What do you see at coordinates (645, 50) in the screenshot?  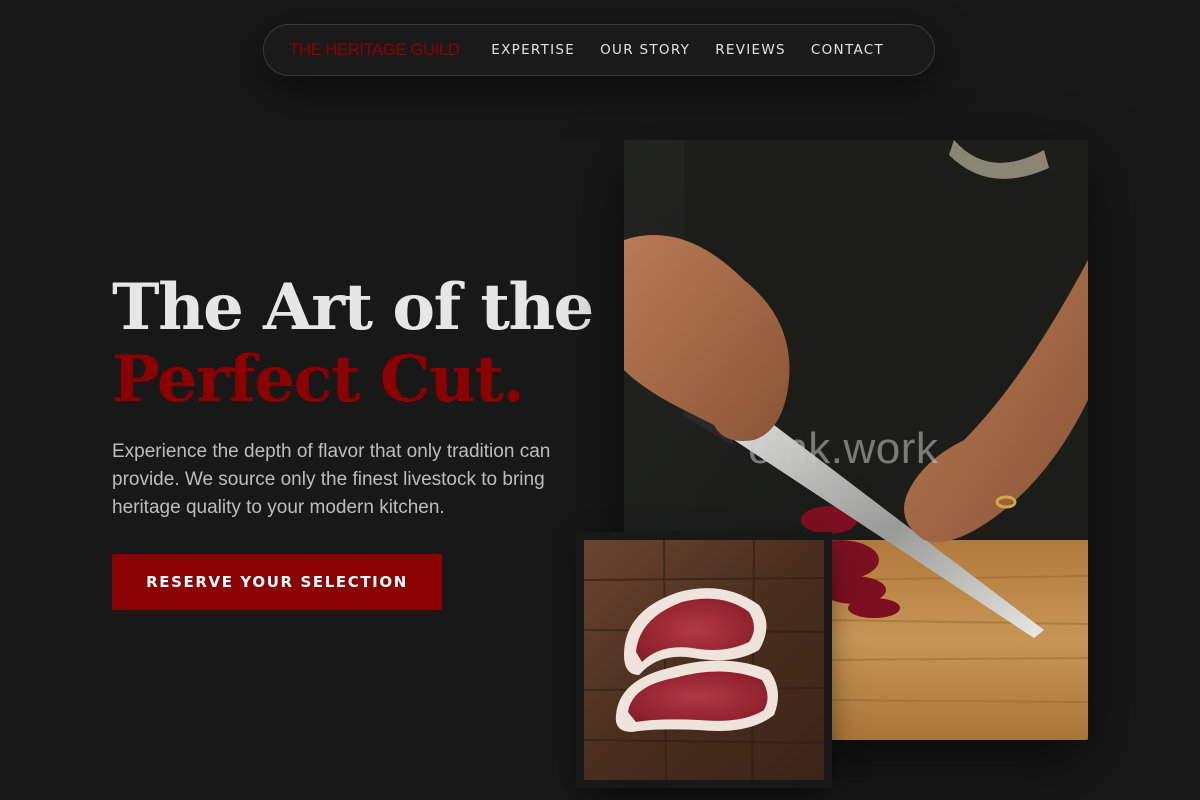 I see `nav-link-our-story: OUR STORY` at bounding box center [645, 50].